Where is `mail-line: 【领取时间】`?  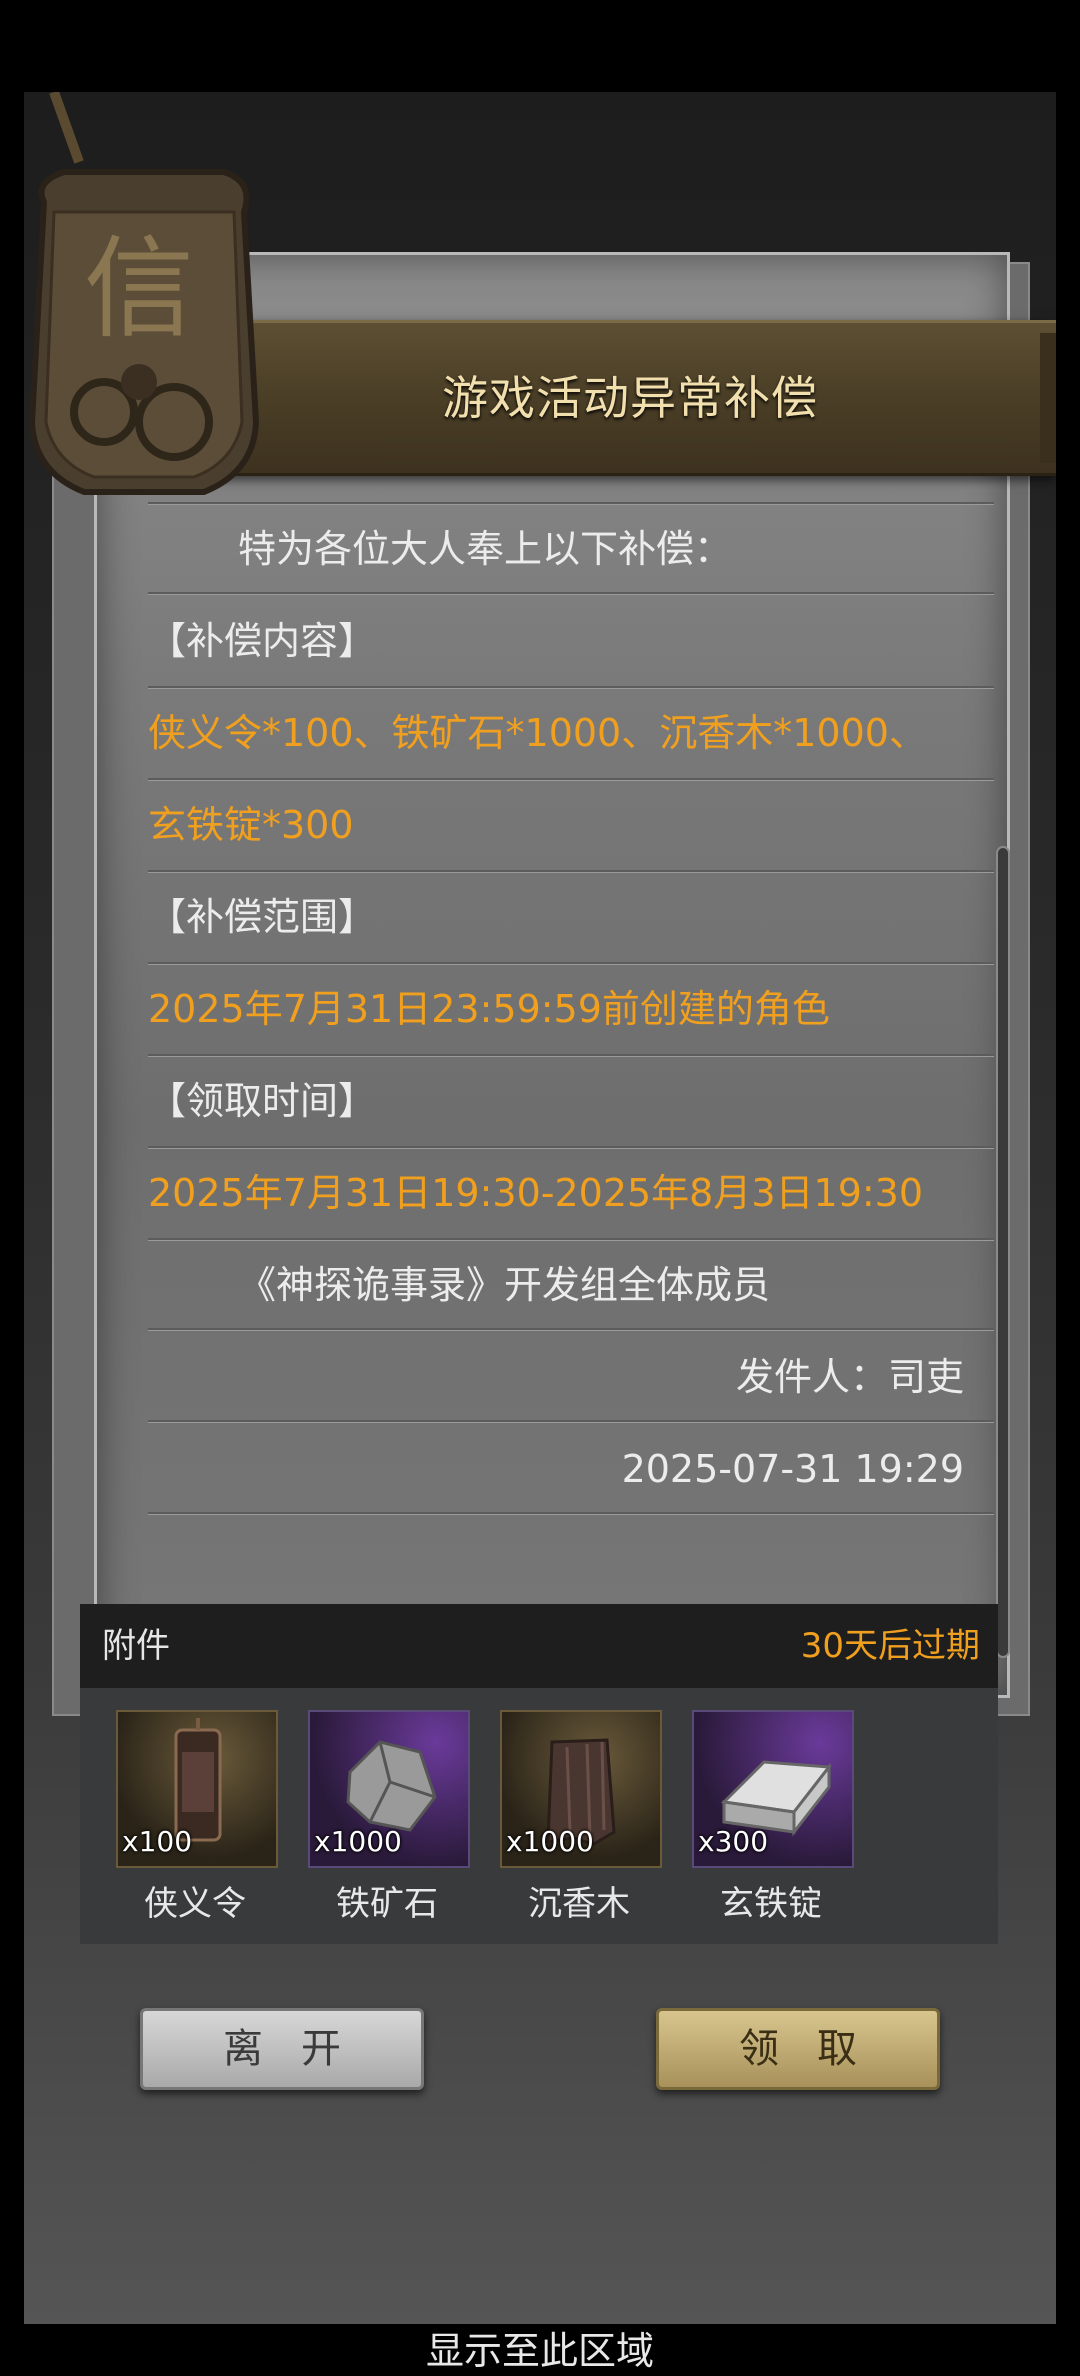
mail-line: 【领取时间】 is located at coordinates (571, 1102).